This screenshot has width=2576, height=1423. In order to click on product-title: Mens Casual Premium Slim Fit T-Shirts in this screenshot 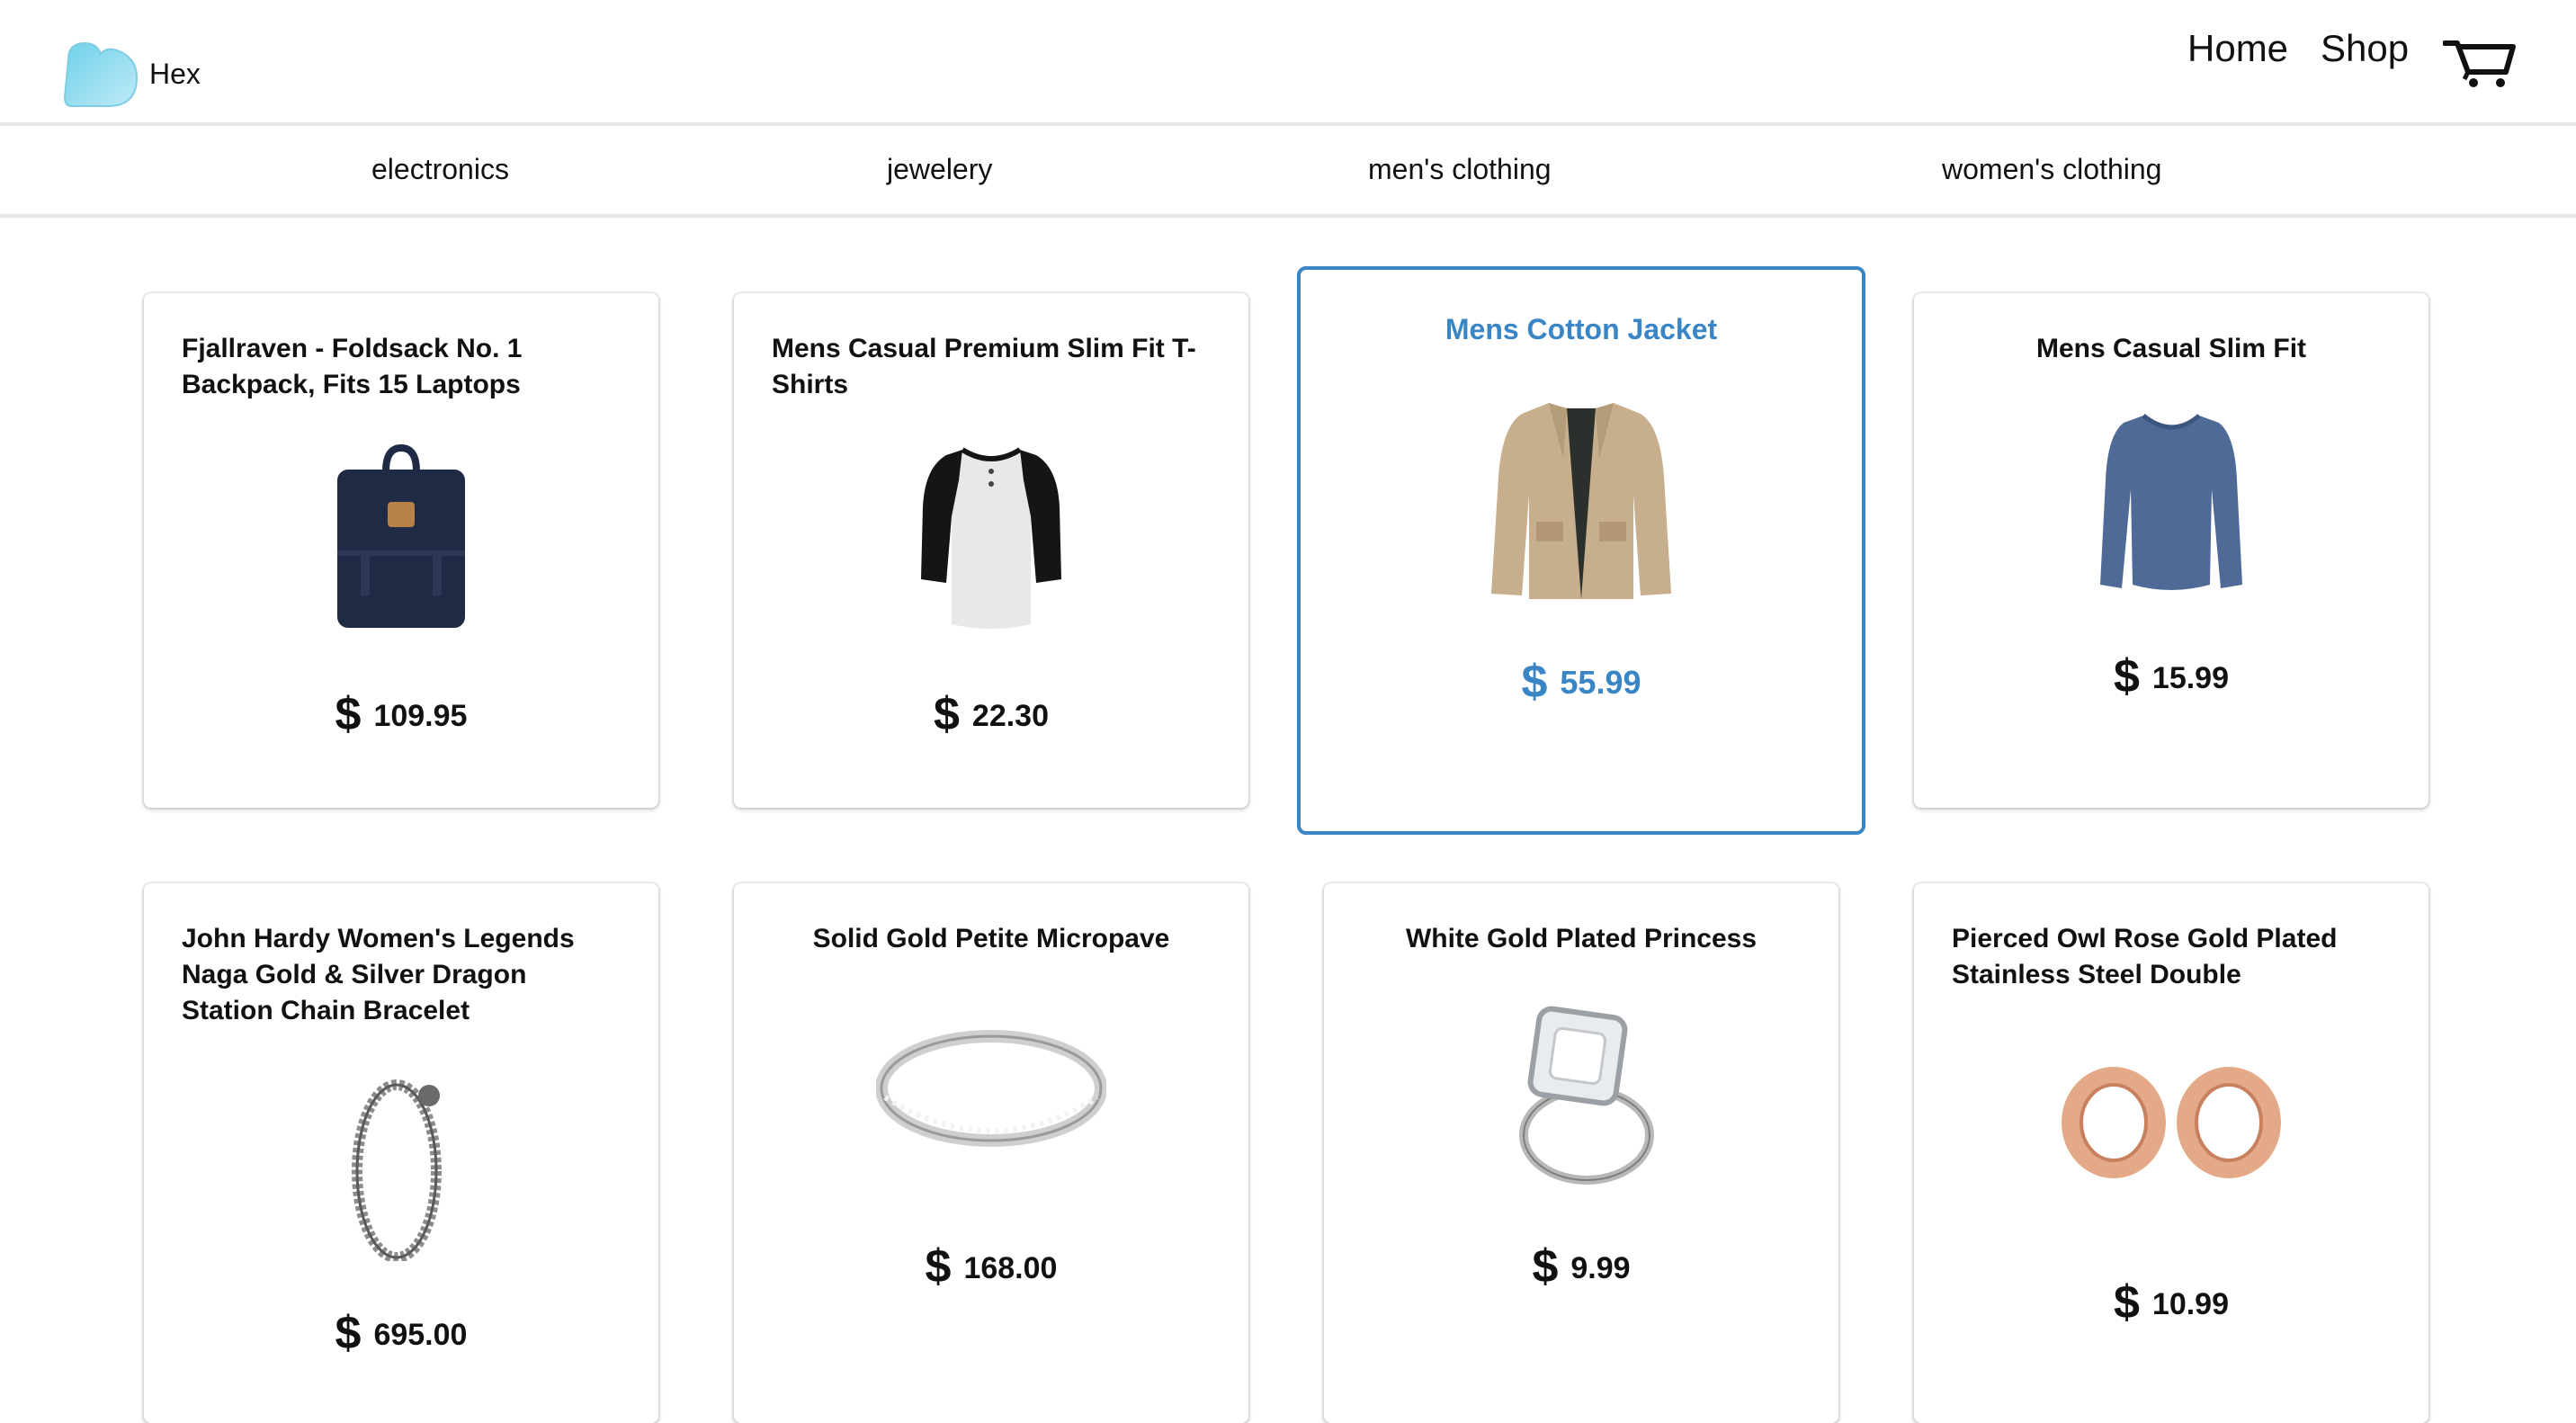, I will do `click(984, 366)`.